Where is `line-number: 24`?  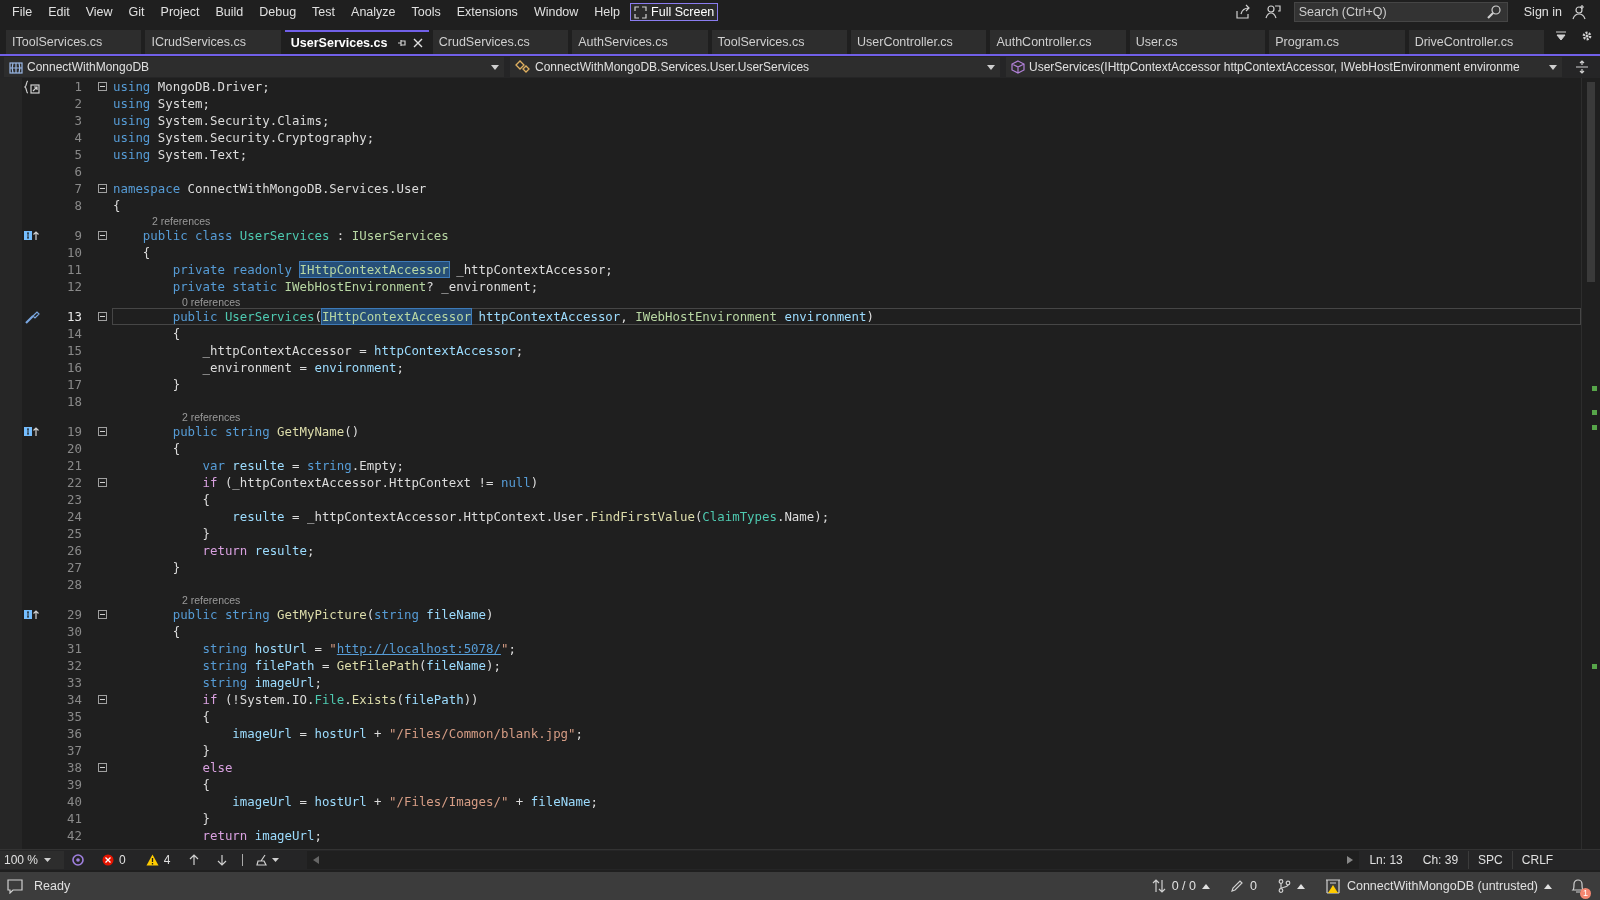
line-number: 24 is located at coordinates (74, 516).